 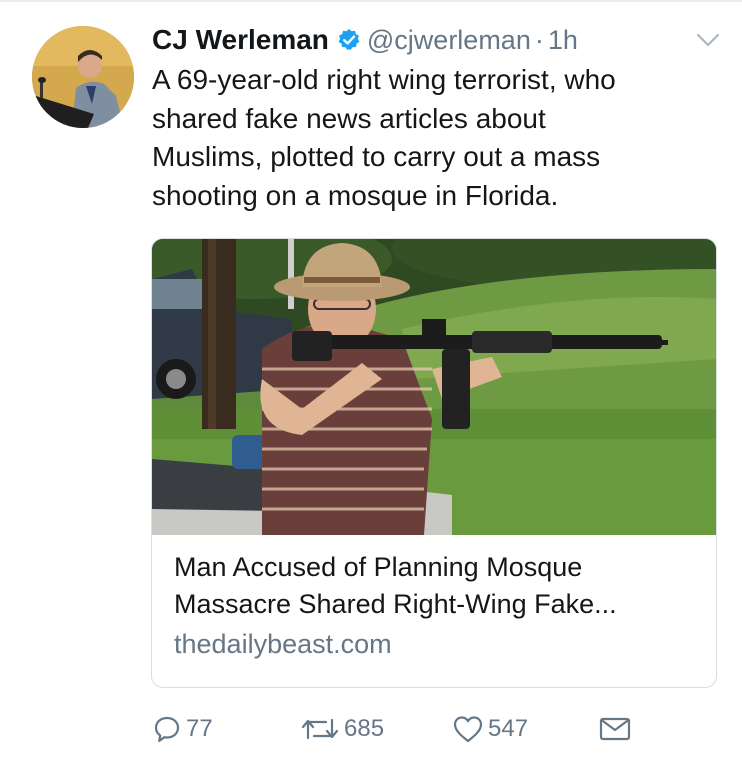 What do you see at coordinates (182, 729) in the screenshot?
I see `reply-button: 77` at bounding box center [182, 729].